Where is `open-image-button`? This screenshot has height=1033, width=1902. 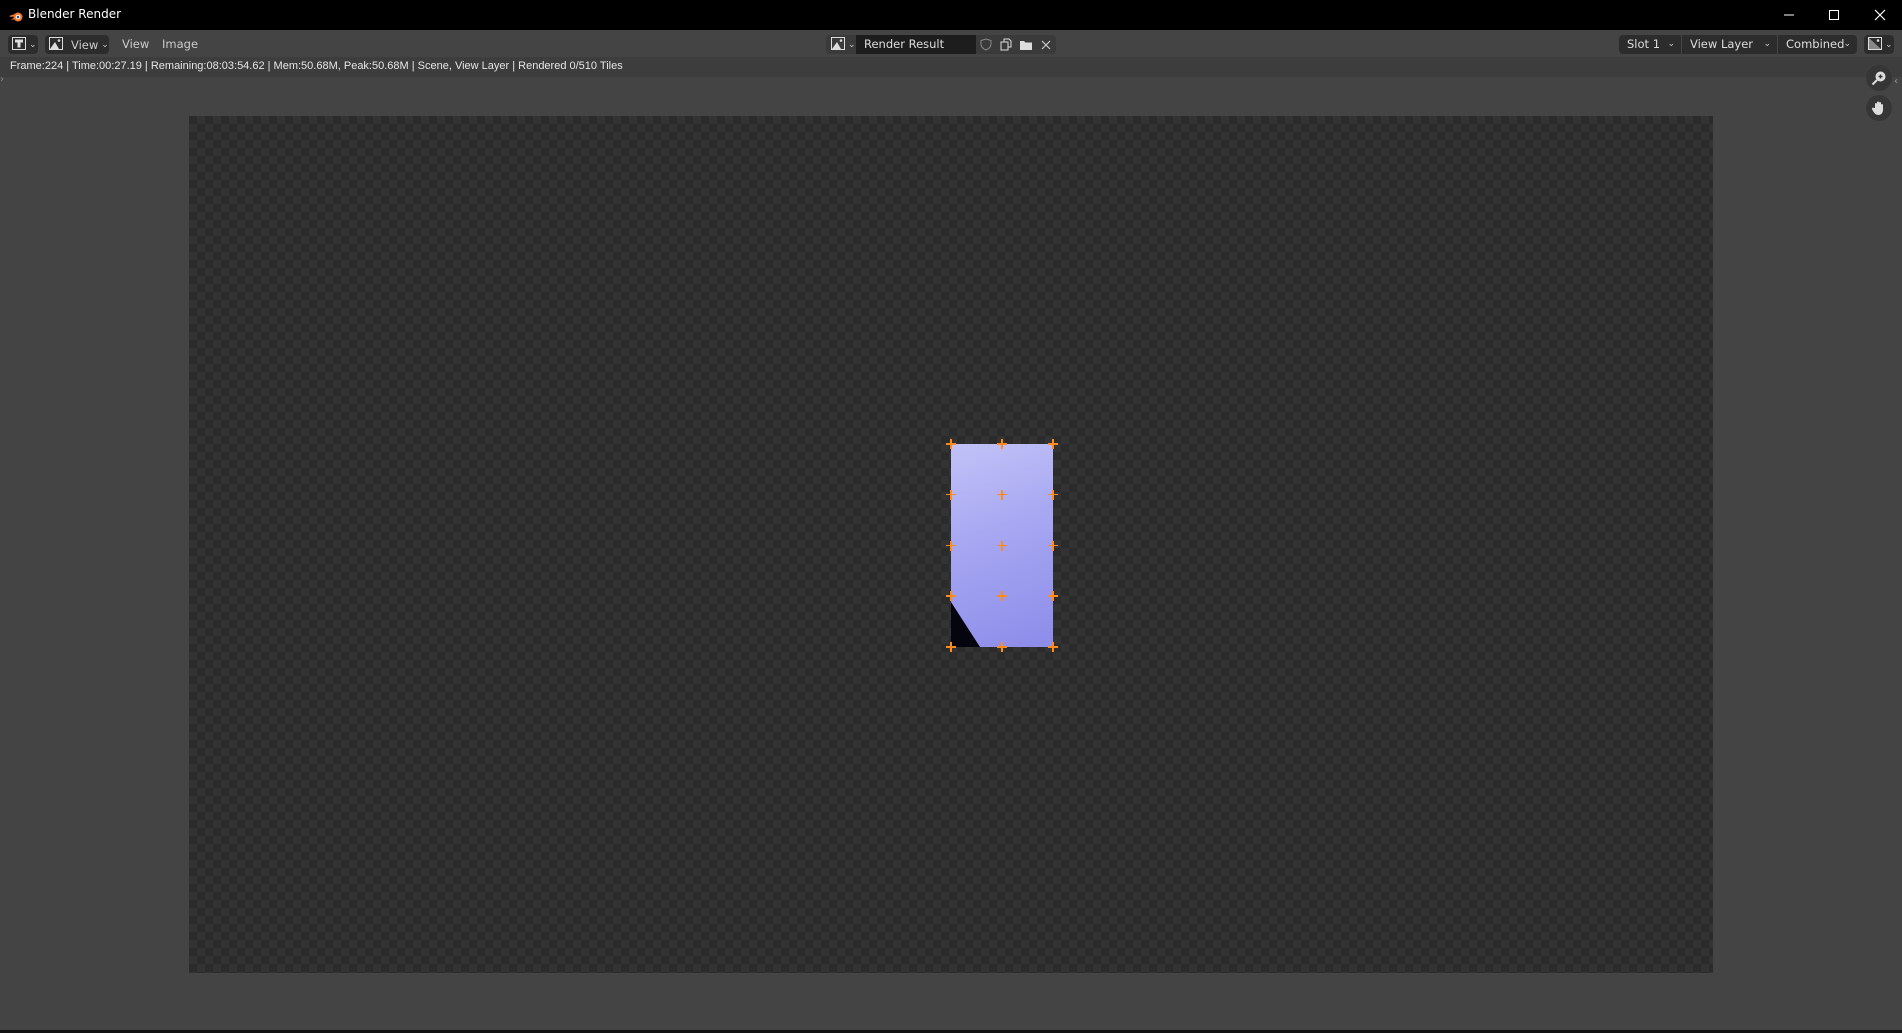
open-image-button is located at coordinates (1026, 44).